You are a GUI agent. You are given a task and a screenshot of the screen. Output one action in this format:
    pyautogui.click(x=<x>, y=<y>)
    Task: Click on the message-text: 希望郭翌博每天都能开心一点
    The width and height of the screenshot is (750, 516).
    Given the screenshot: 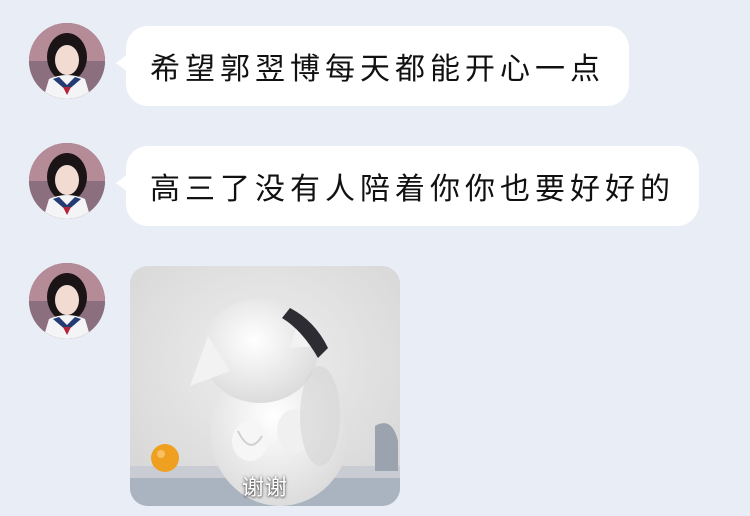 What is the action you would take?
    pyautogui.click(x=377, y=69)
    